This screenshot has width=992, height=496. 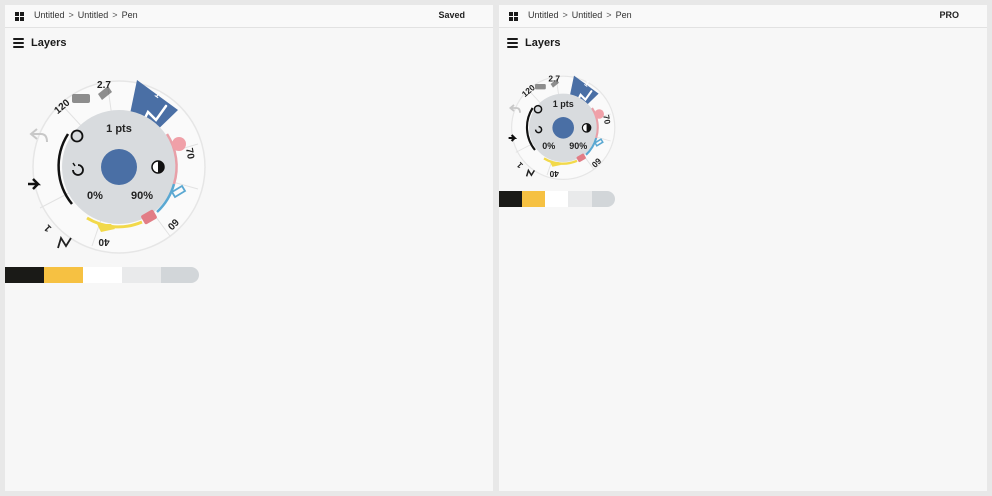 I want to click on redo-icon, so click(x=513, y=138).